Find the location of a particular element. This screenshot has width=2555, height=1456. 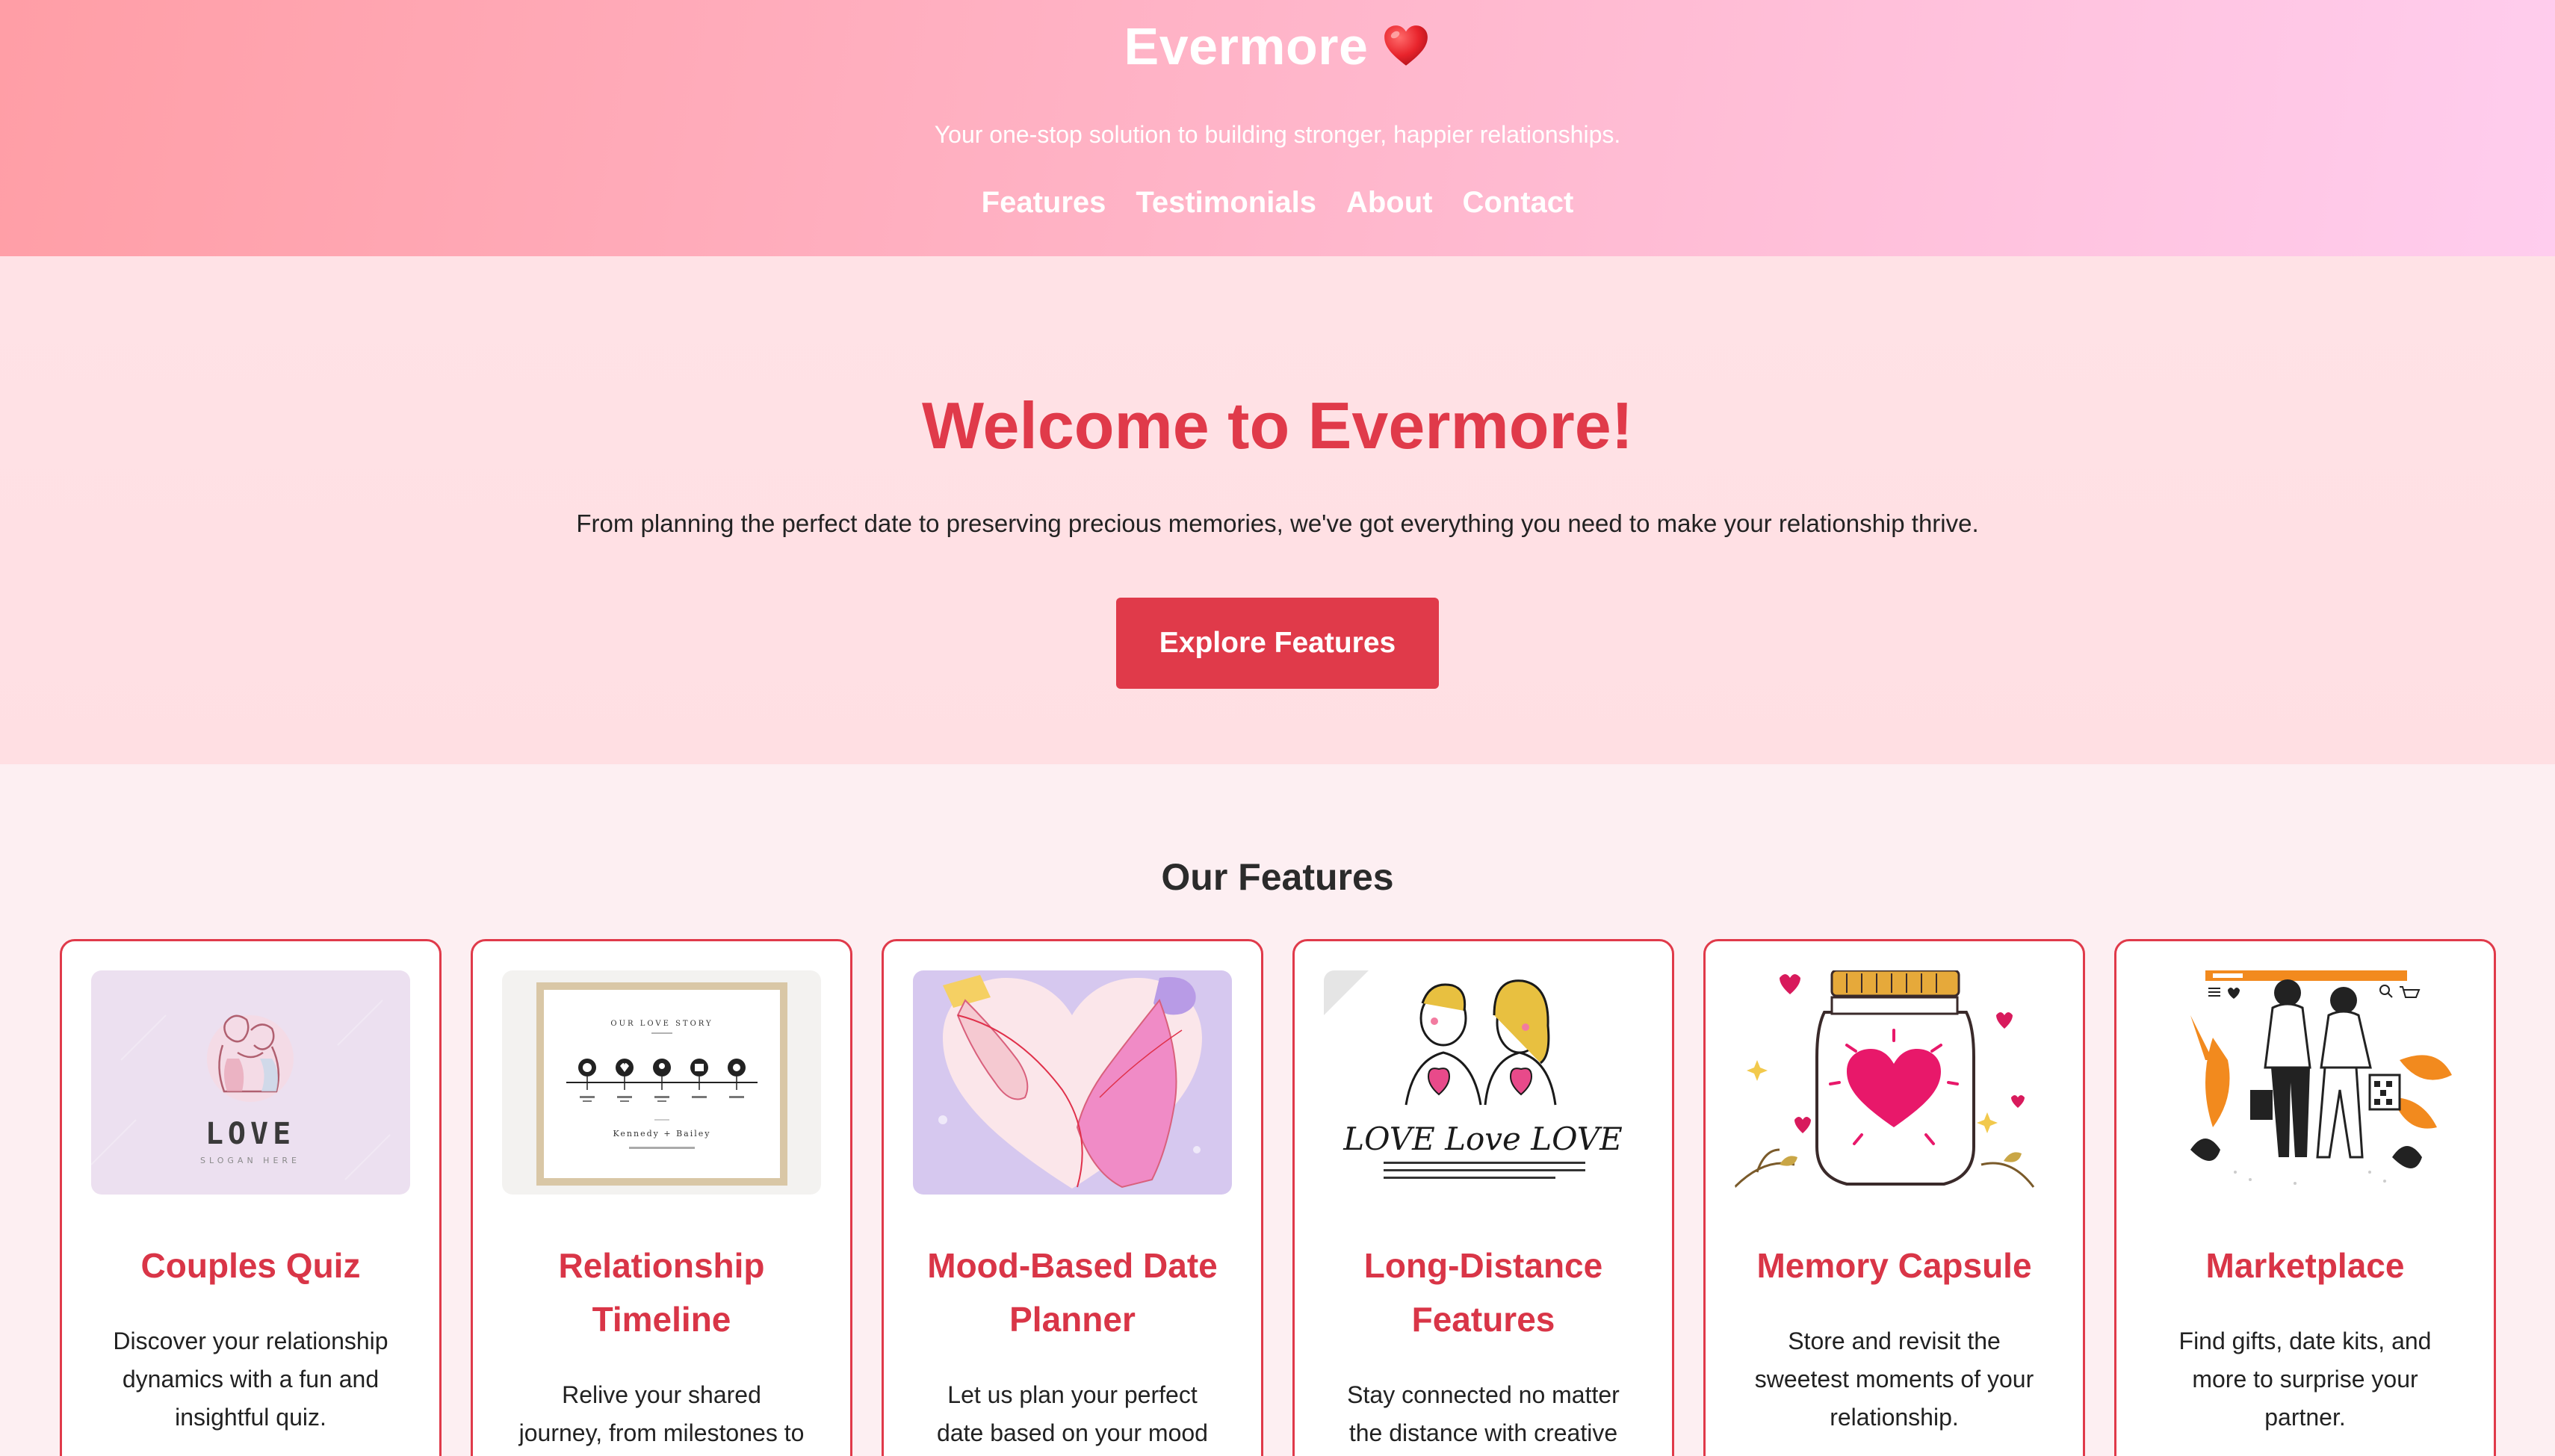

couples-quiz-image-subtext: SLOGAN HERE is located at coordinates (250, 1160).